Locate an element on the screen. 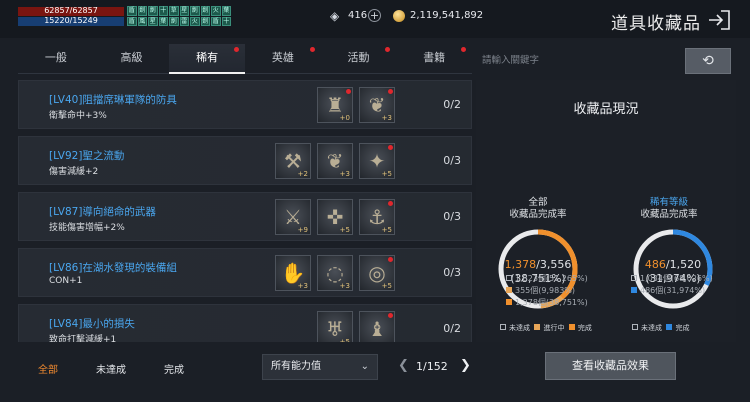  item-slot: ◌ +3 is located at coordinates (335, 273).